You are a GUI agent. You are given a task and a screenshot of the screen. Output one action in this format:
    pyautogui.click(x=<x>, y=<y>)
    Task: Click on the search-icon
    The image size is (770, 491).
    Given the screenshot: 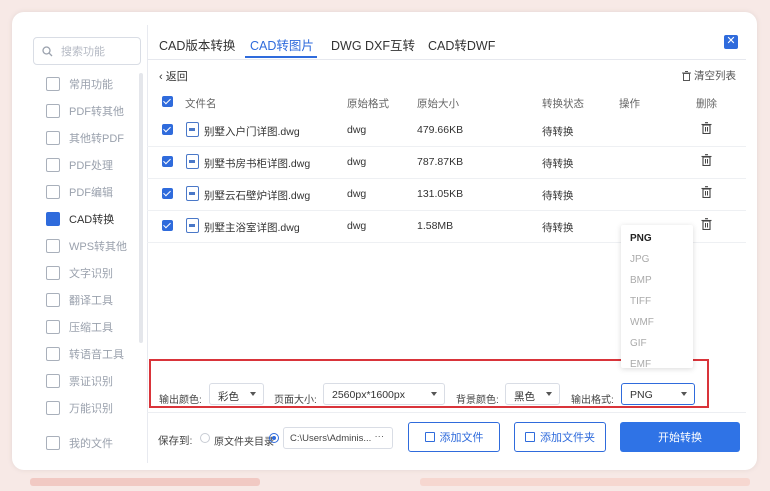 What is the action you would take?
    pyautogui.click(x=47, y=50)
    